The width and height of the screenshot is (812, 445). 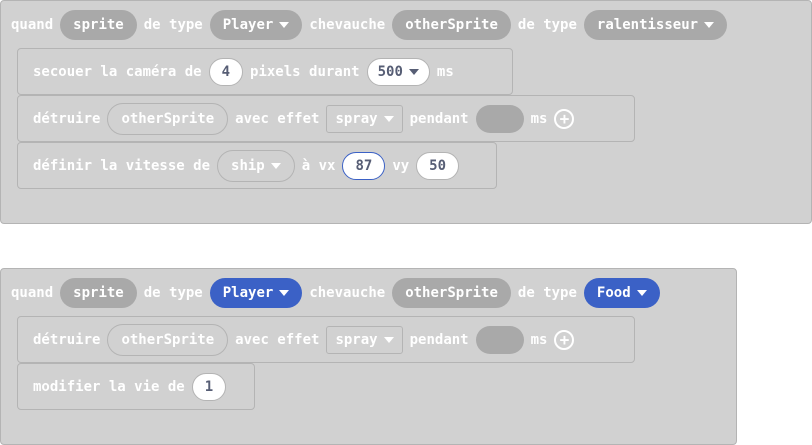 I want to click on other-kind-value: Food, so click(x=613, y=293).